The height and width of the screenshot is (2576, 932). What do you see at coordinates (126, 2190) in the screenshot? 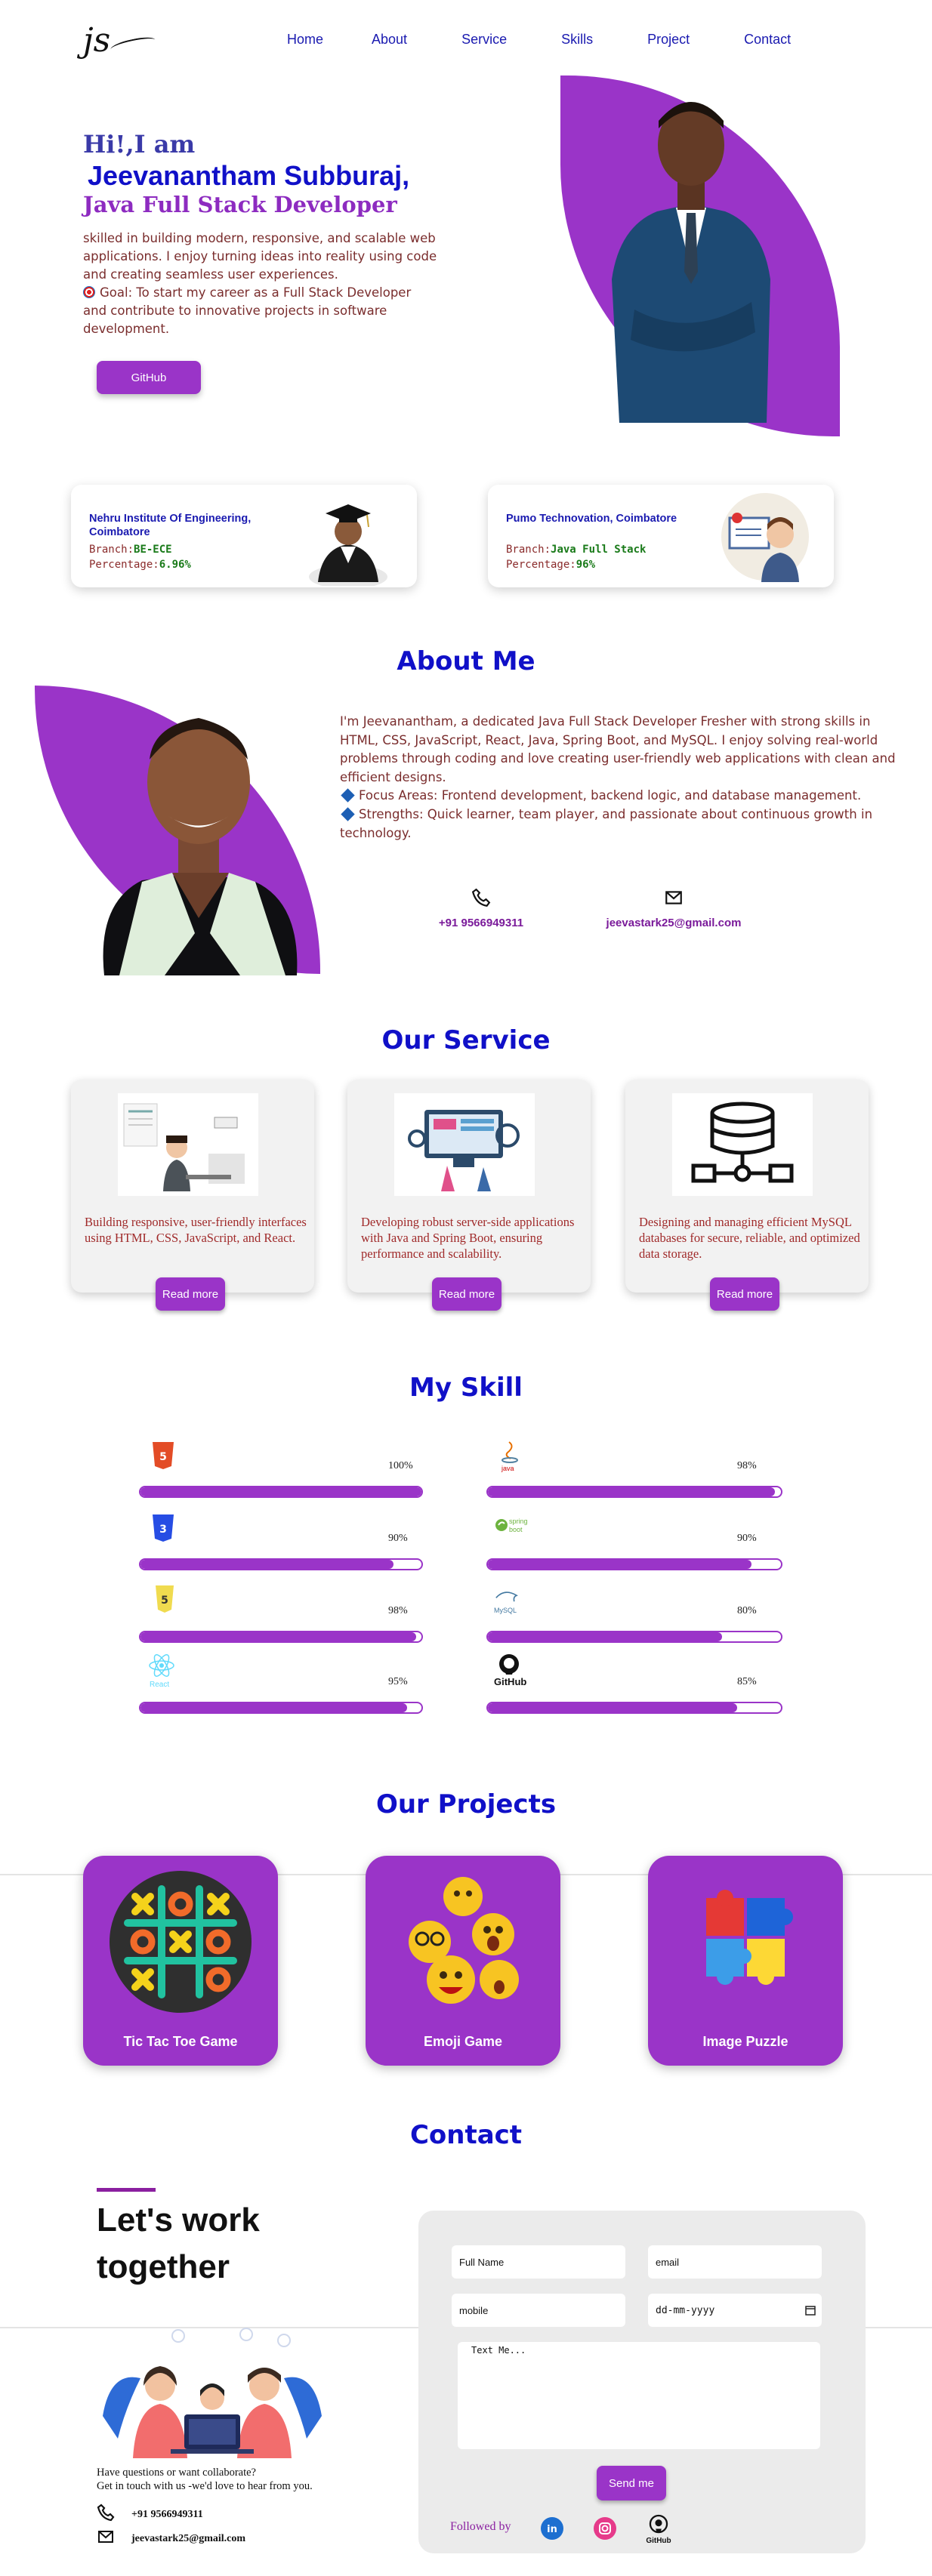
I see `title-accent-bar` at bounding box center [126, 2190].